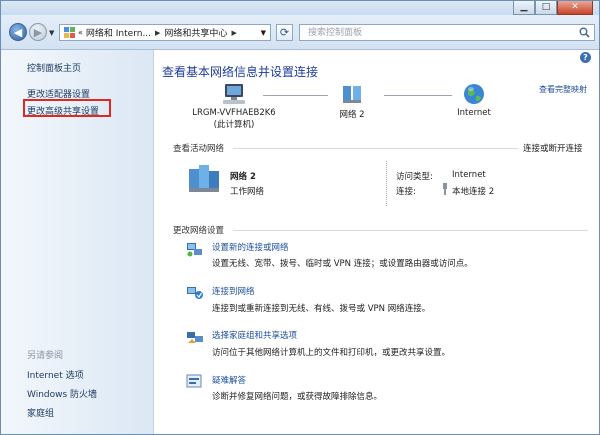 The image size is (600, 435). I want to click on refresh-icon: ⟳, so click(284, 32).